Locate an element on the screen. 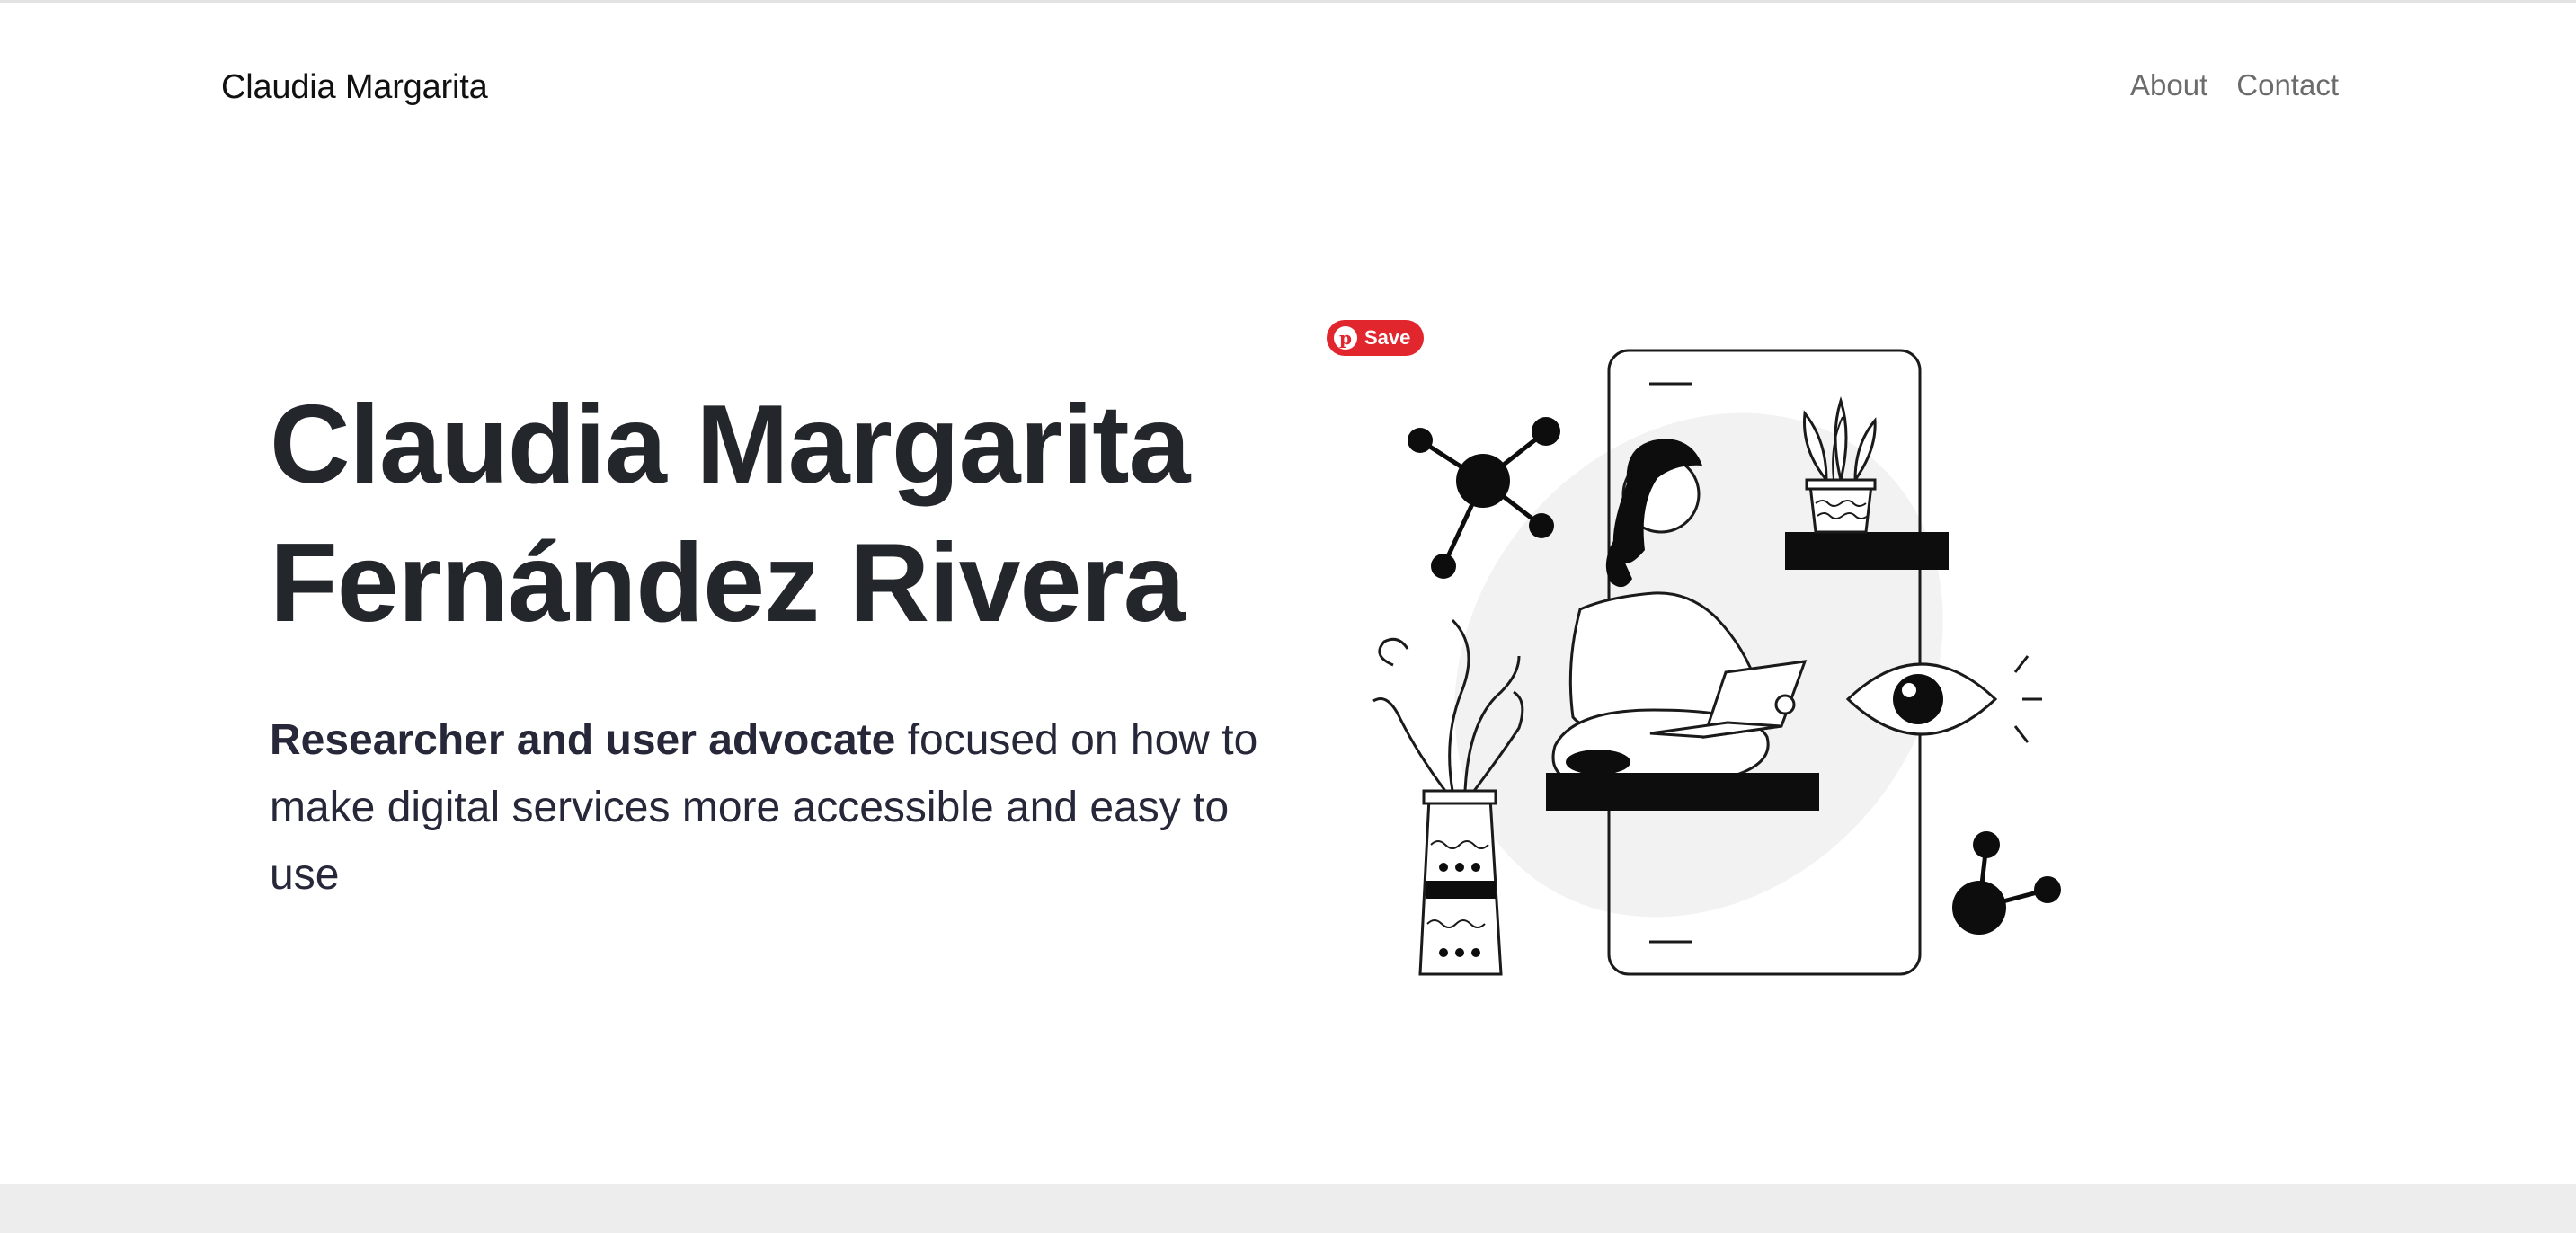 The height and width of the screenshot is (1233, 2576). woman-with-laptop-illustration is located at coordinates (1716, 662).